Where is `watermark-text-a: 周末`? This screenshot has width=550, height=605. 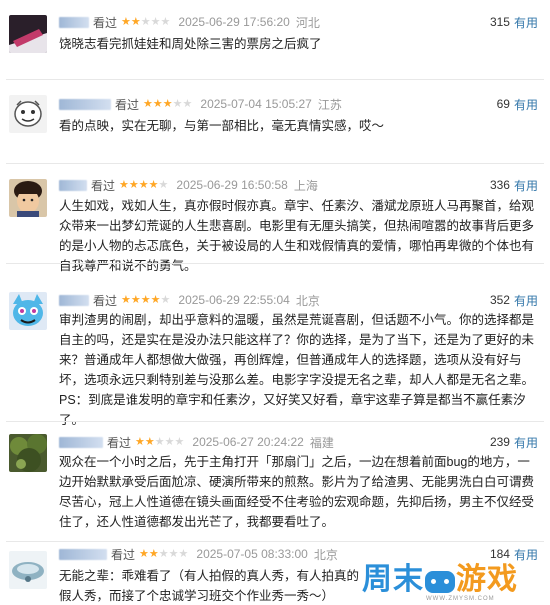
watermark-text-a: 周末 is located at coordinates (393, 579).